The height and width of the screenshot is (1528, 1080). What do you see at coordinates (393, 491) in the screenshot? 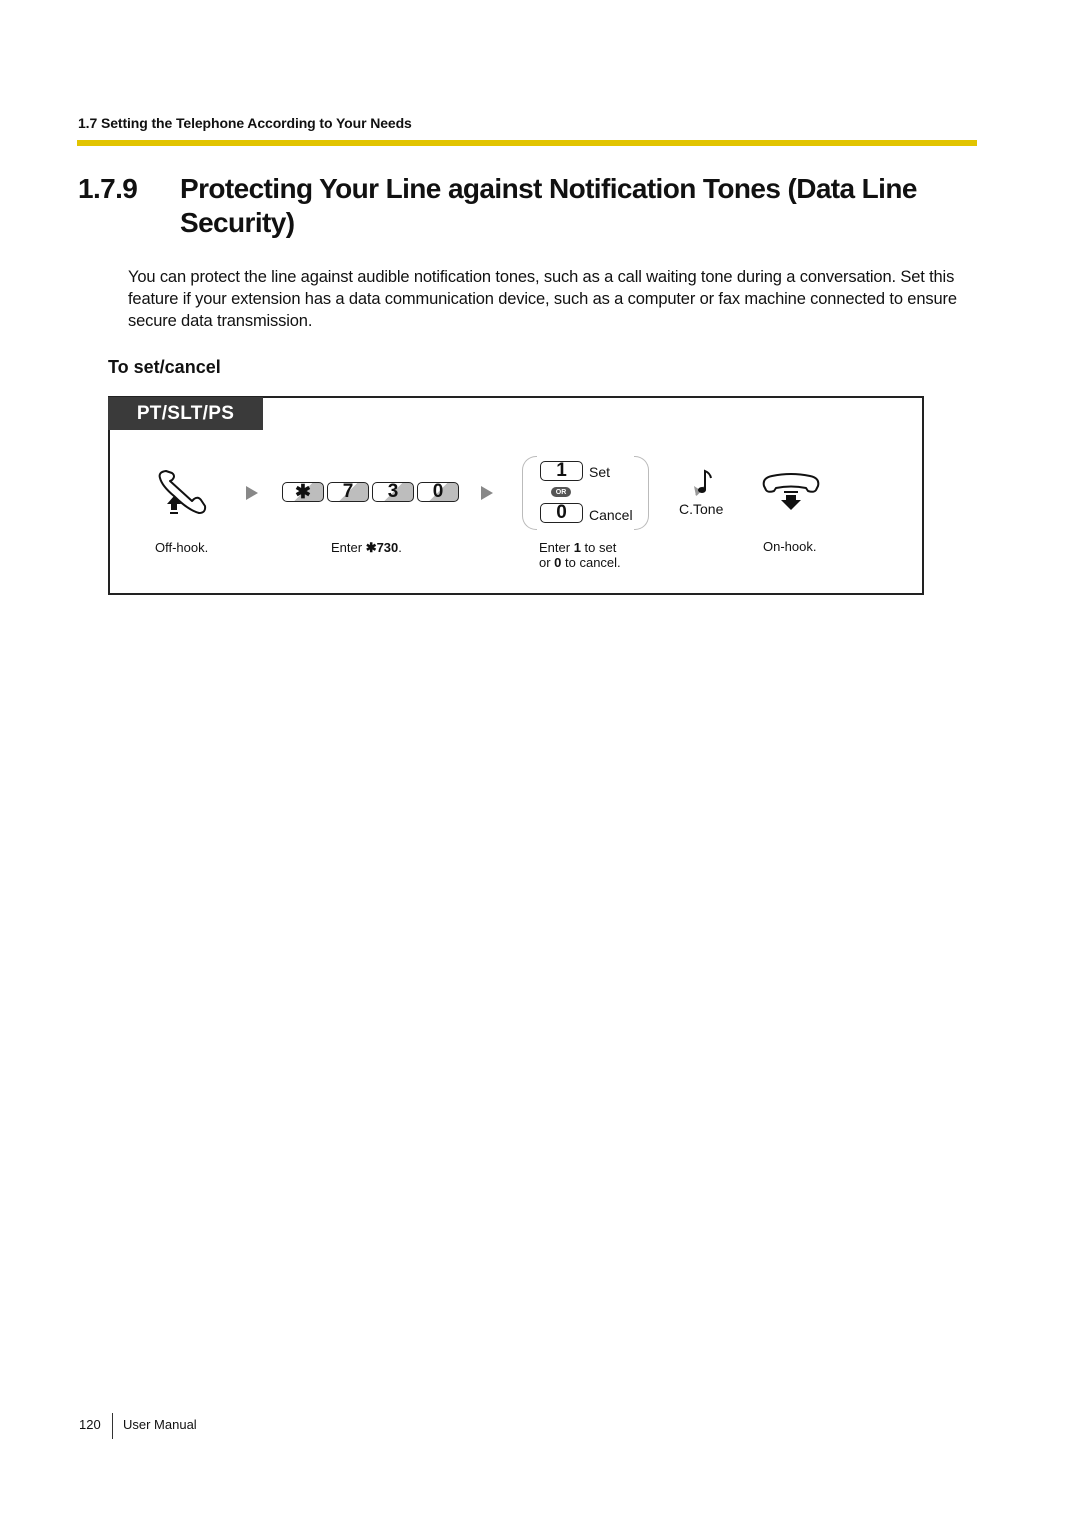
I see `key-3: 3` at bounding box center [393, 491].